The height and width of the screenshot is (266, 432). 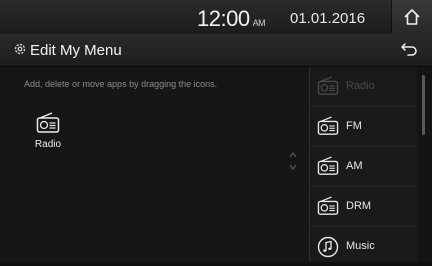 I want to click on my-menu-app-radio: Radio, so click(x=48, y=131).